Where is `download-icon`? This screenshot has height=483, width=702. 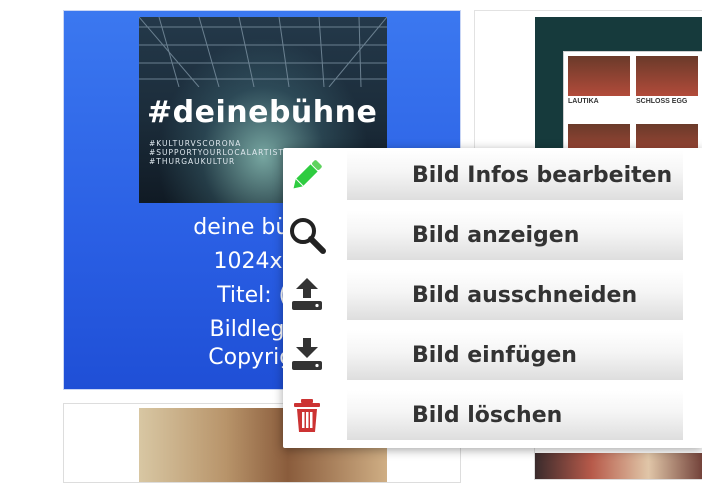 download-icon is located at coordinates (307, 355).